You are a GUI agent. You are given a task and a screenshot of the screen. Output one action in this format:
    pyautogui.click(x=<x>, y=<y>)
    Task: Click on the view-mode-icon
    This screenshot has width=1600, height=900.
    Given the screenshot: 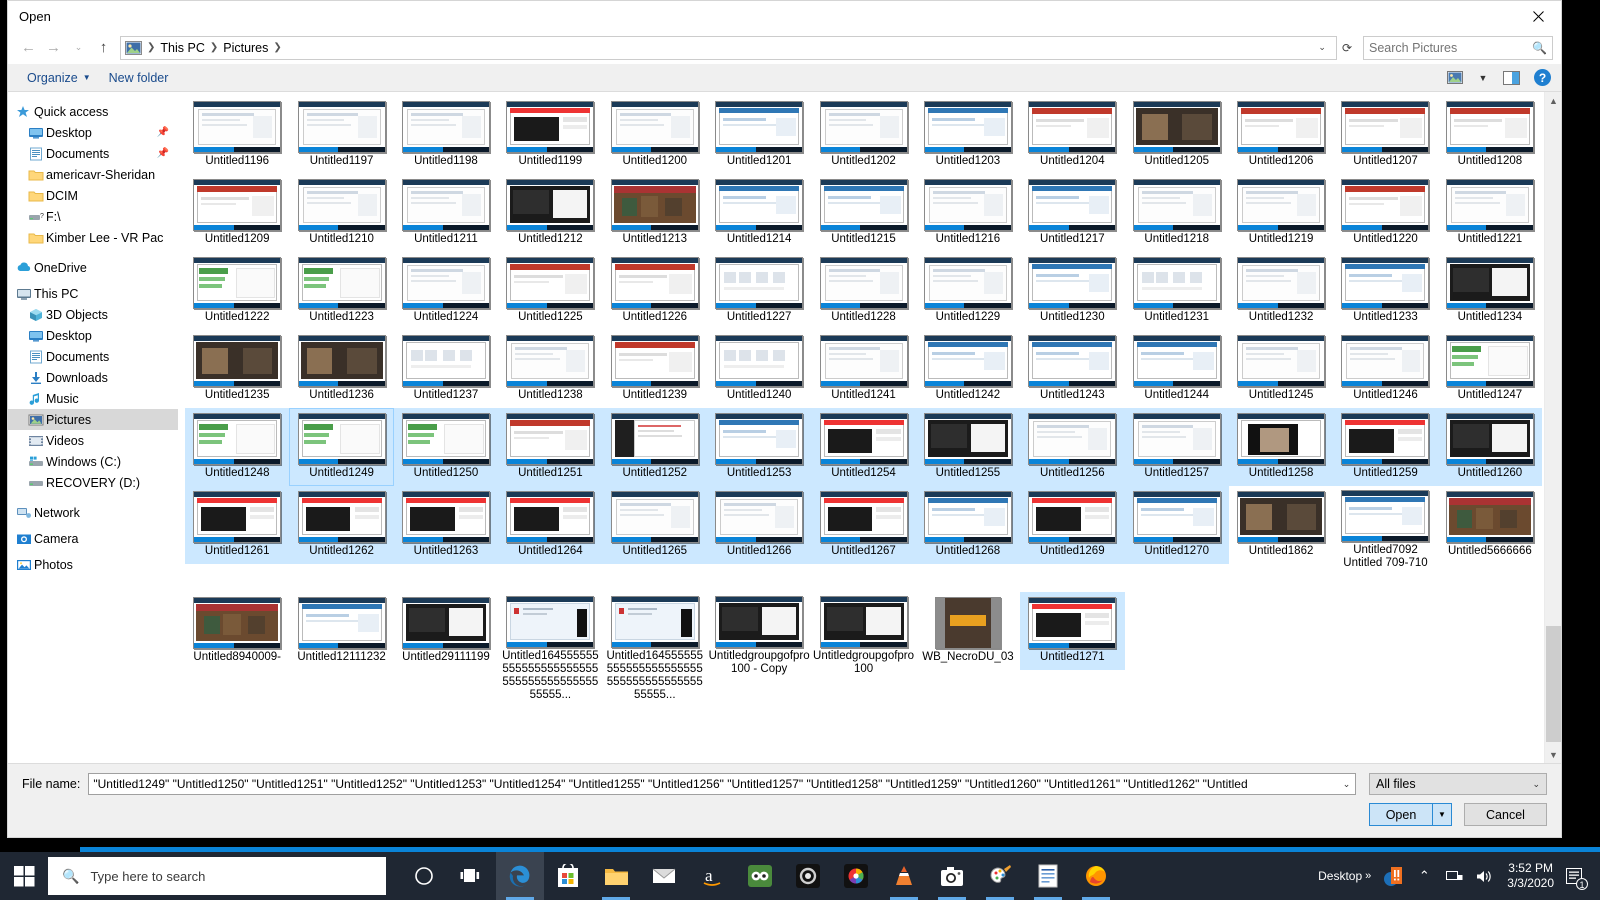 What is the action you would take?
    pyautogui.click(x=1455, y=78)
    